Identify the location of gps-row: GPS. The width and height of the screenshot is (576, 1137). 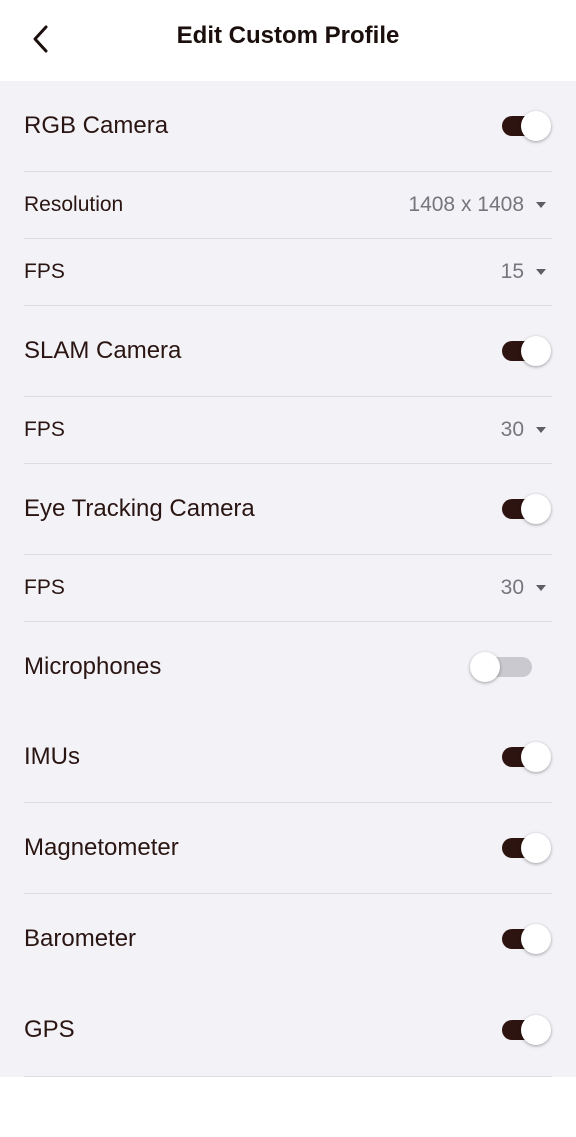
(288, 1030).